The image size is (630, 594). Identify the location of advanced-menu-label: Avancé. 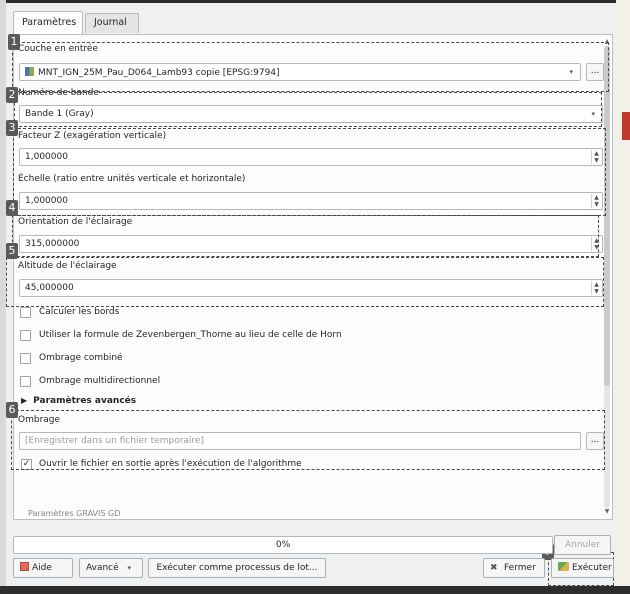
(102, 568).